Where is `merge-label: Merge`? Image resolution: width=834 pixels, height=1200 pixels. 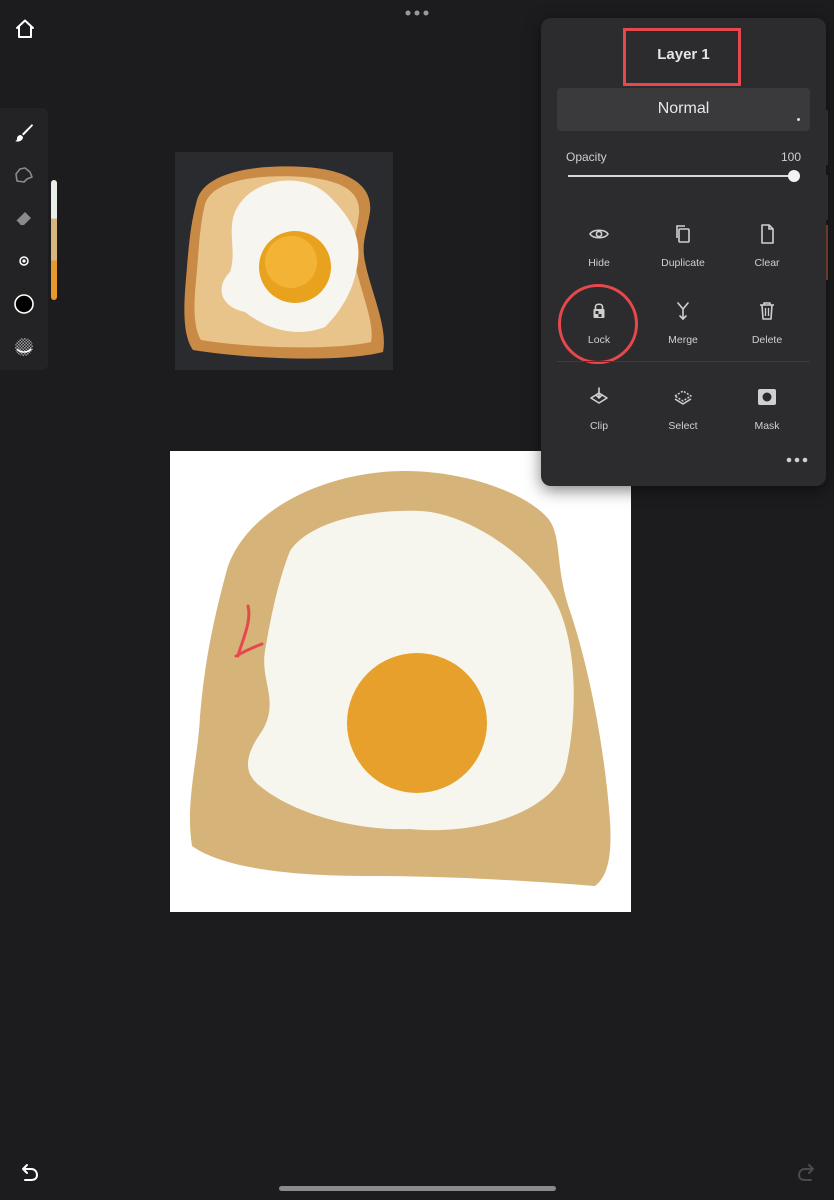
merge-label: Merge is located at coordinates (683, 340).